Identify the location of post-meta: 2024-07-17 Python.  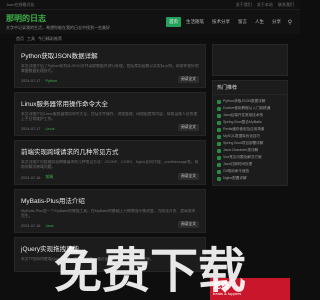
(110, 81).